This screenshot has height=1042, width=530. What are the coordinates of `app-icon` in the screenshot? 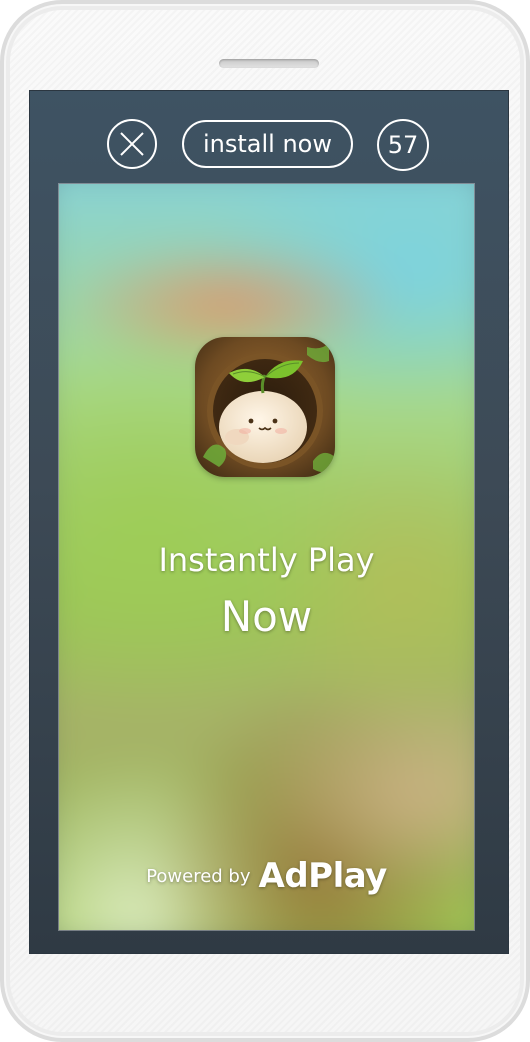 It's located at (265, 407).